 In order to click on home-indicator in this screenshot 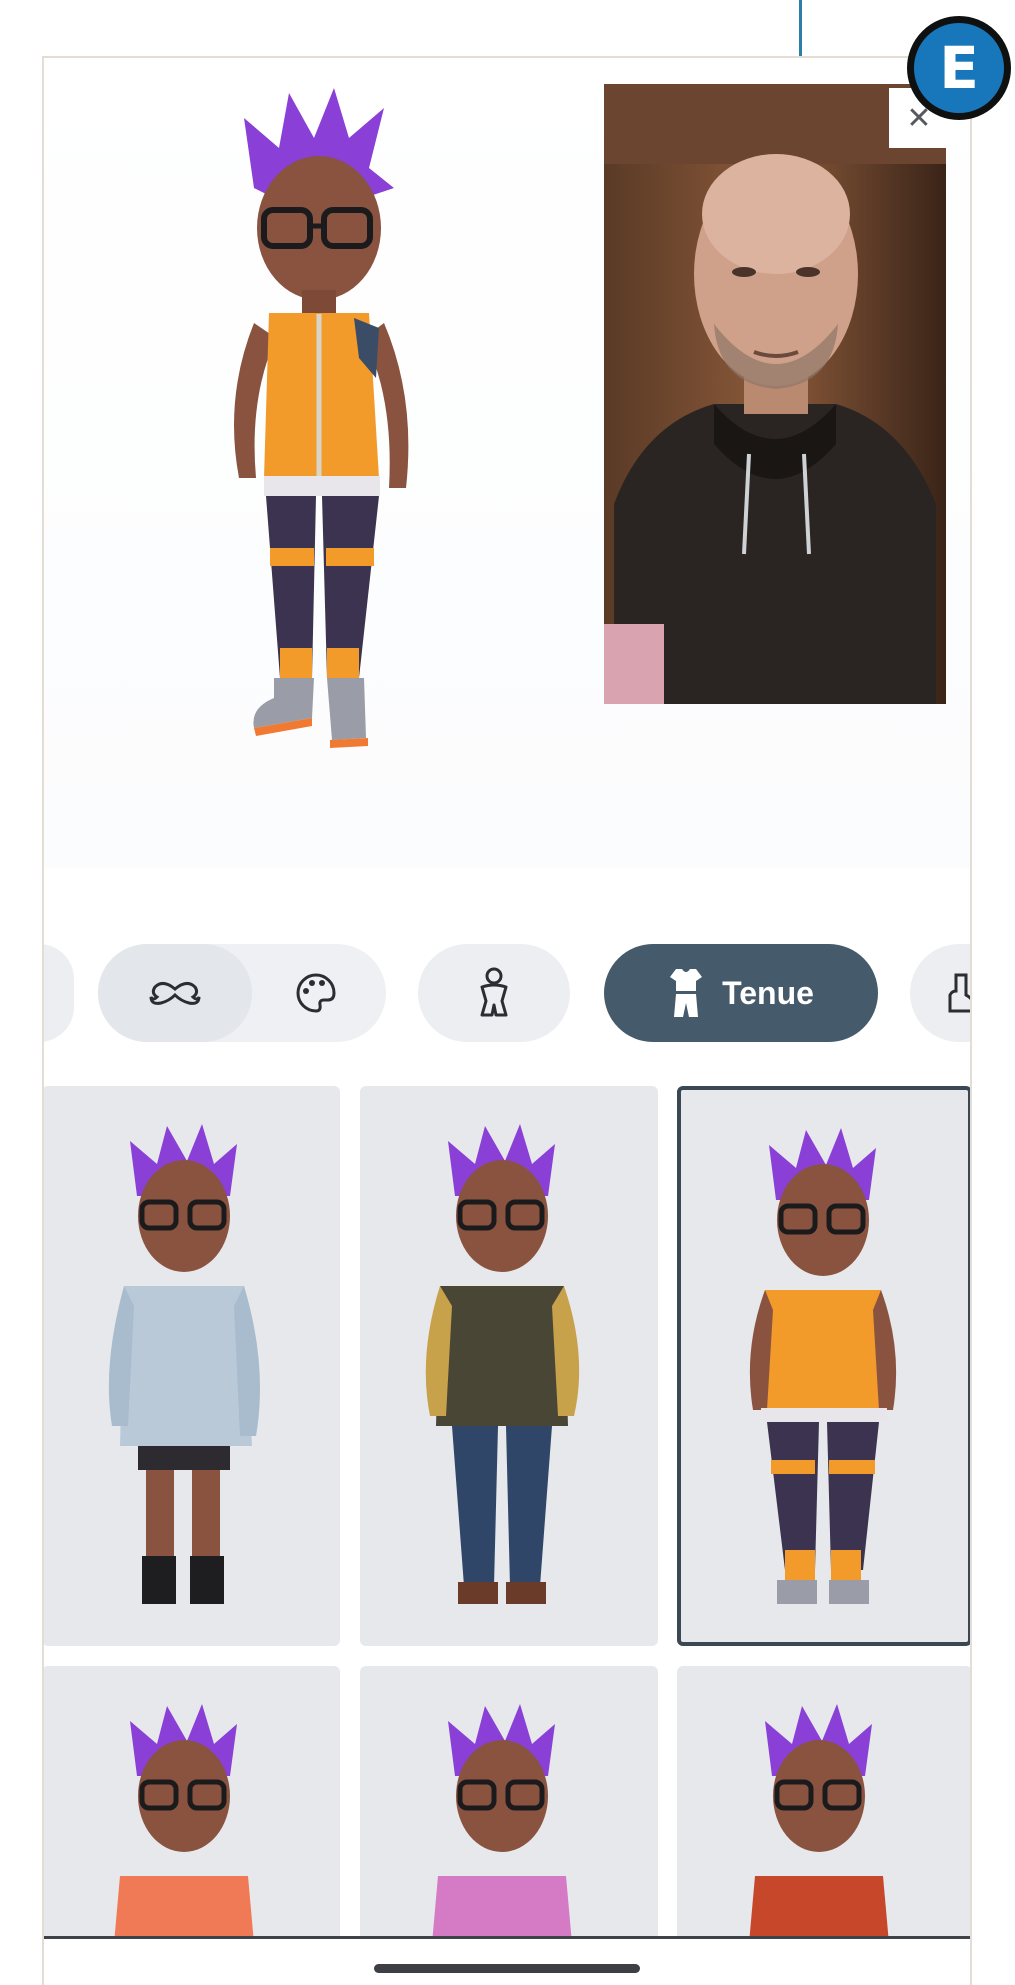, I will do `click(507, 1968)`.